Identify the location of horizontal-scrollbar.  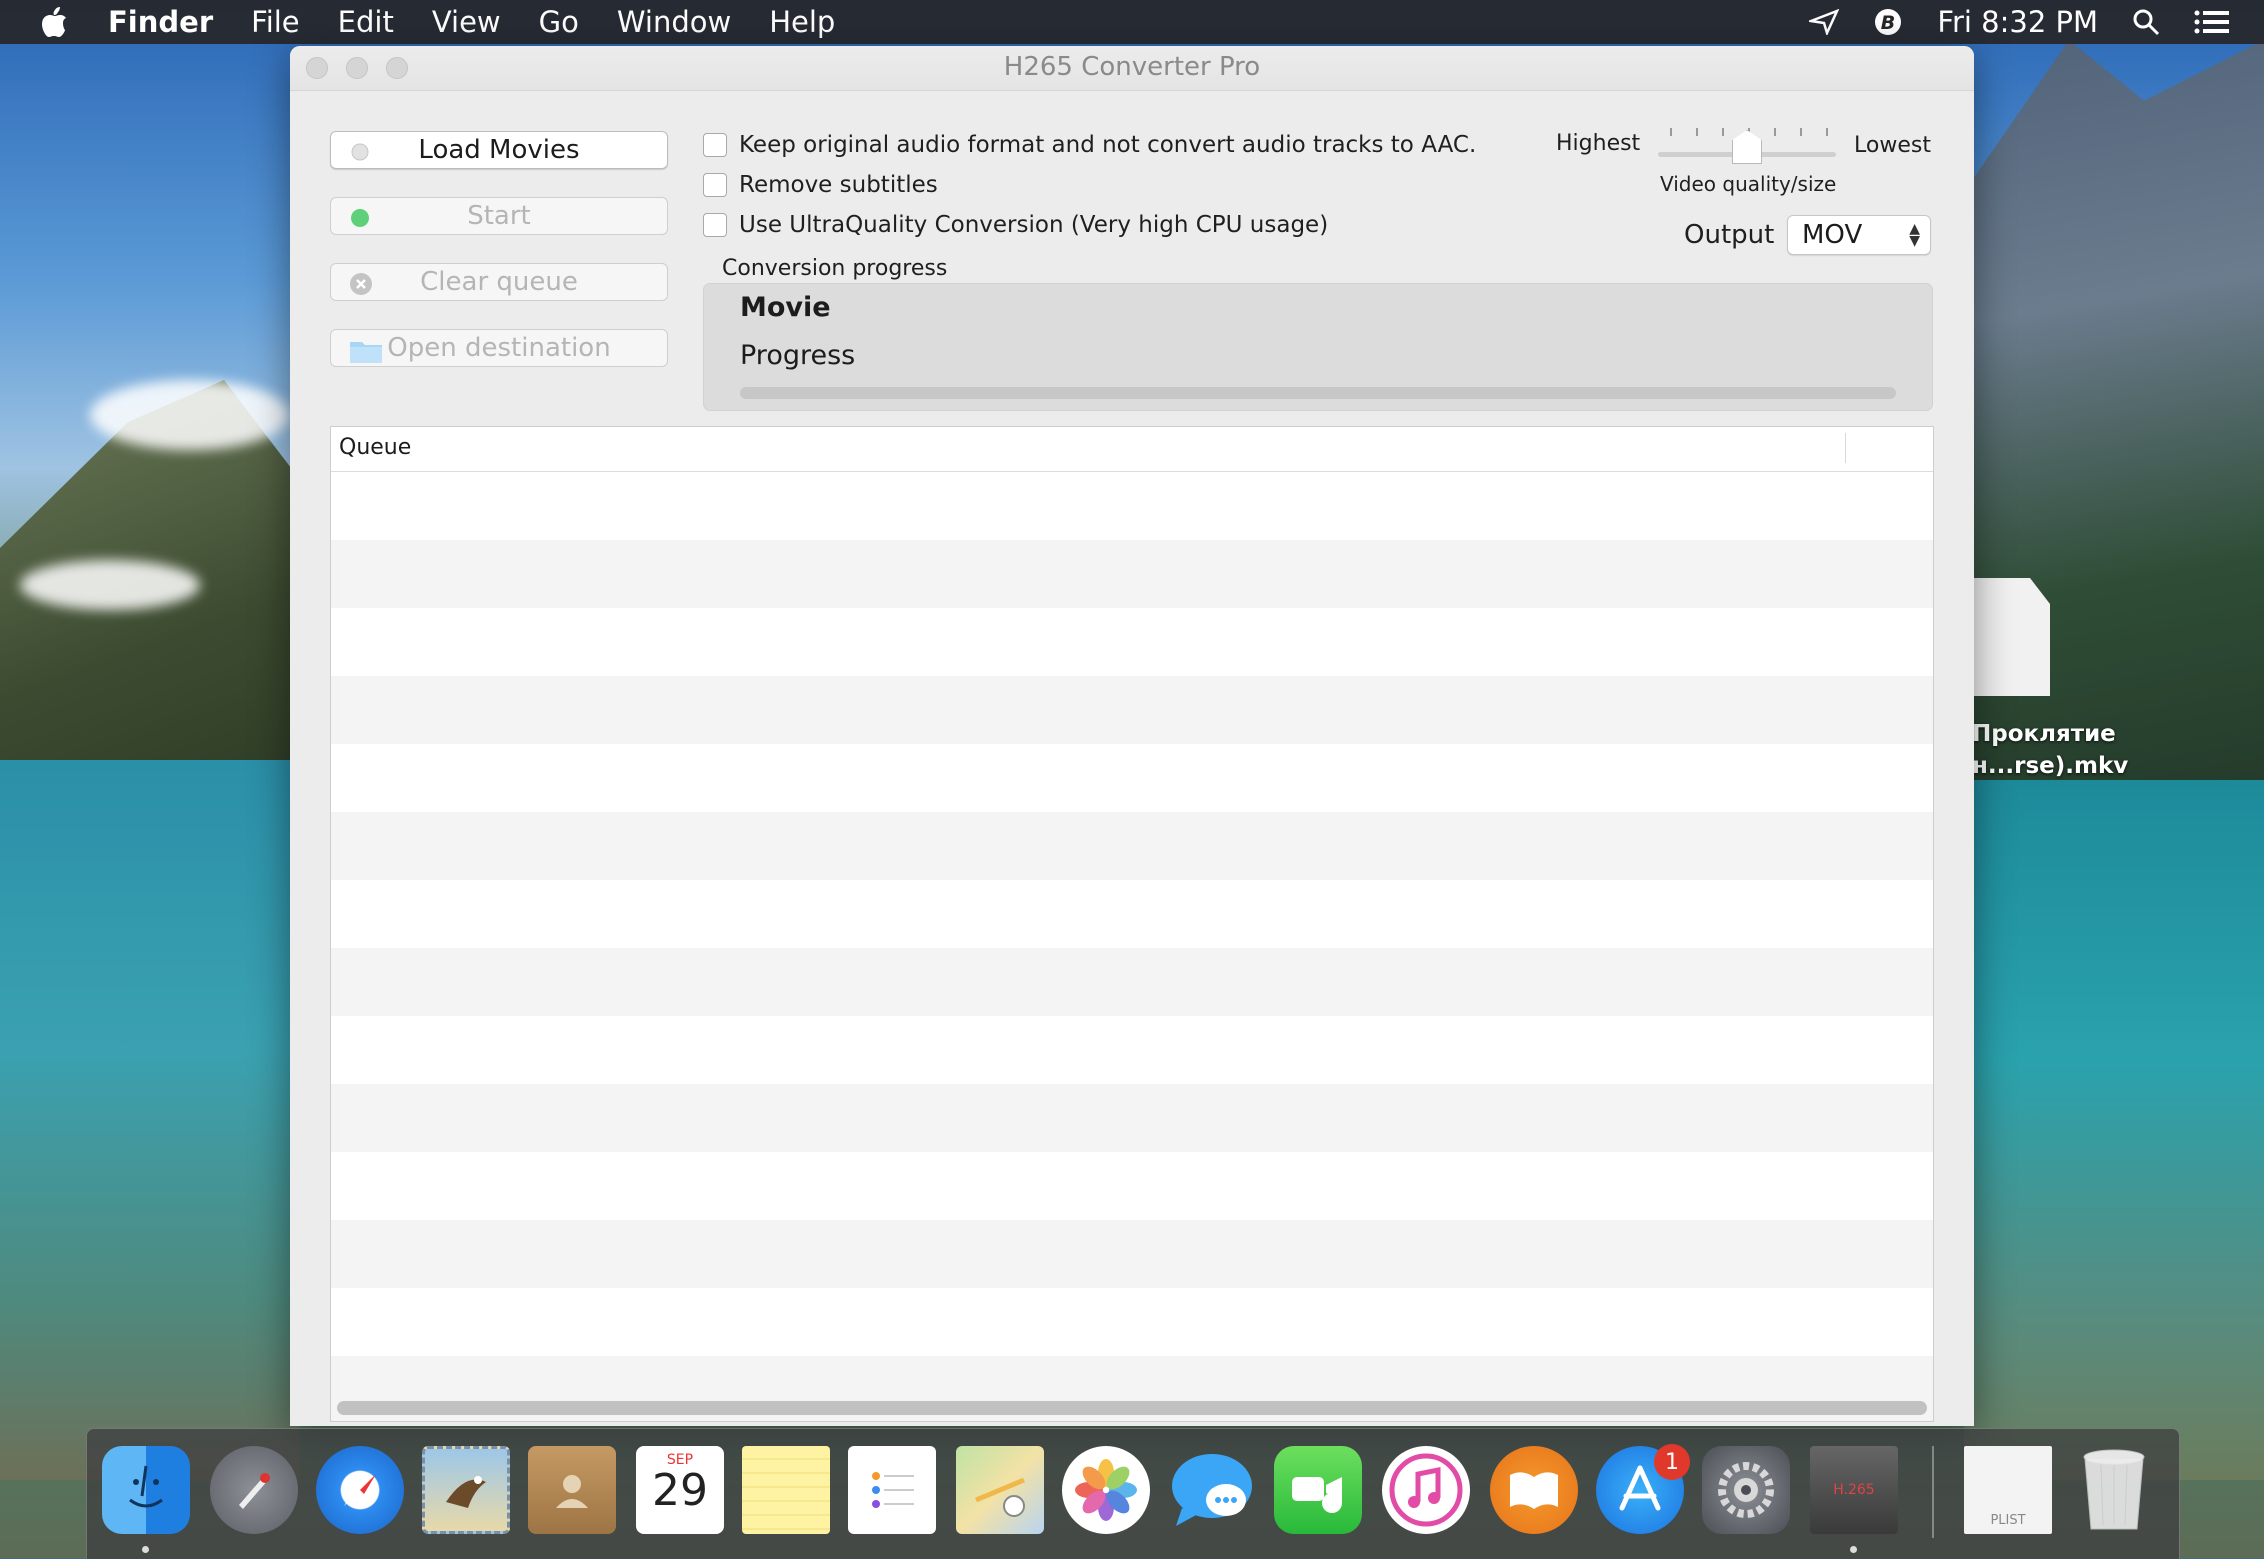
(1132, 1408).